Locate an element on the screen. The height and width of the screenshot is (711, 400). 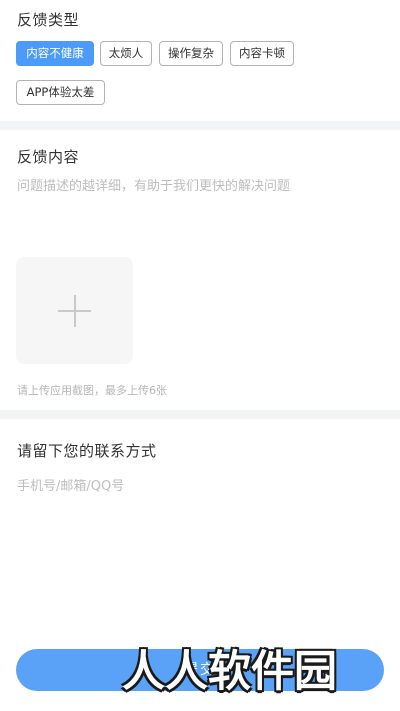
chip-content-unhealthy: 内容不健康 is located at coordinates (55, 53).